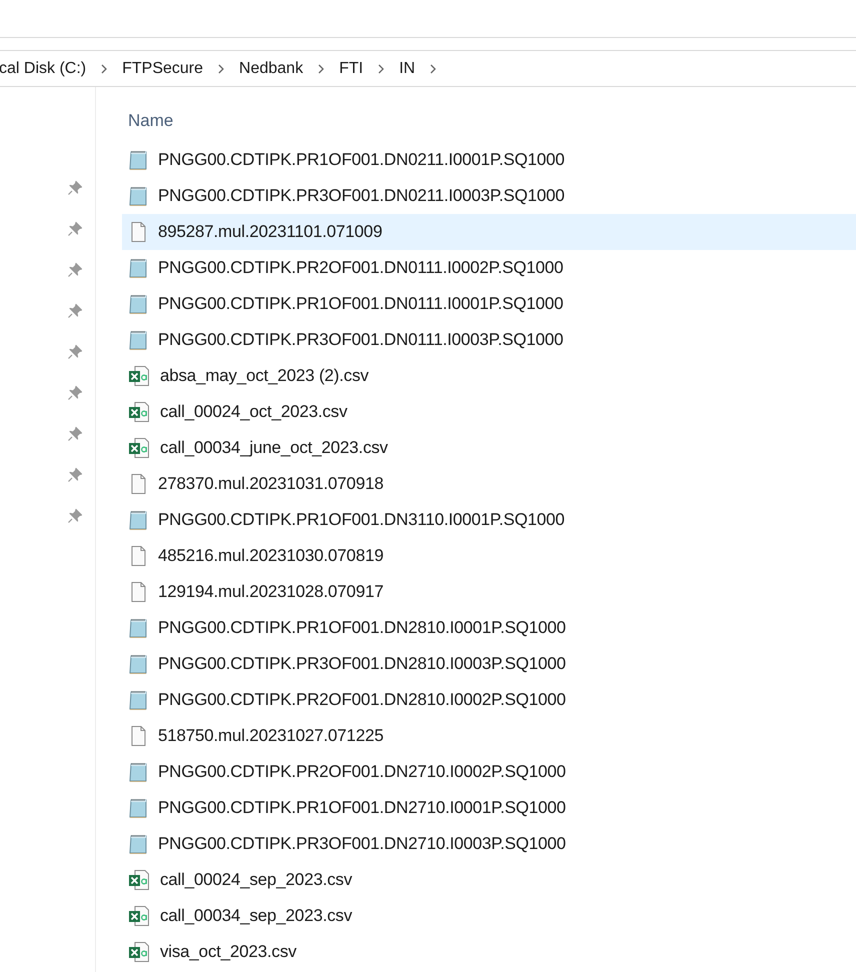  I want to click on file-row: PNGG00.CDTIPK.PR1OF001.DN0111.I0001P.SQ1000, so click(489, 304).